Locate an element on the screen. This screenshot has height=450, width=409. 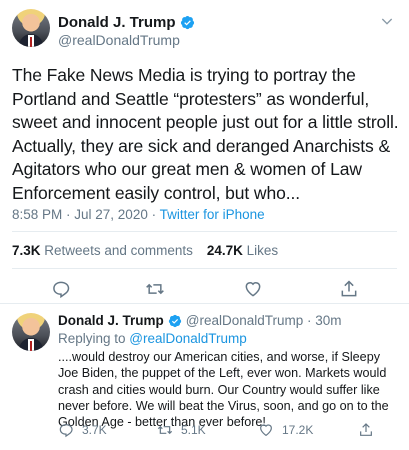
retweets-label: Retweets and comments is located at coordinates (118, 250).